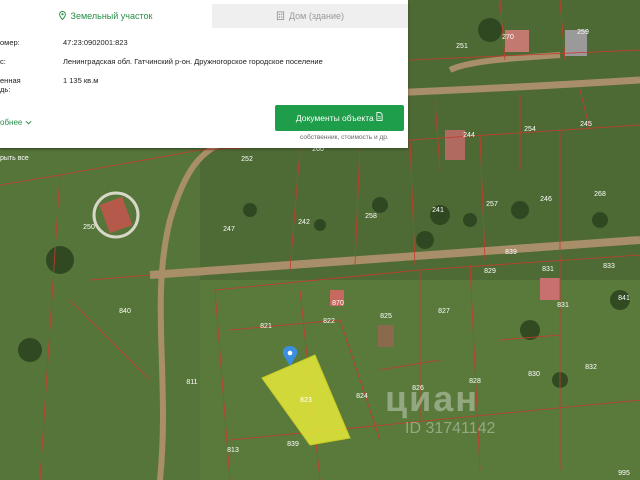 The height and width of the screenshot is (480, 640). I want to click on plot-number-label: 257, so click(492, 204).